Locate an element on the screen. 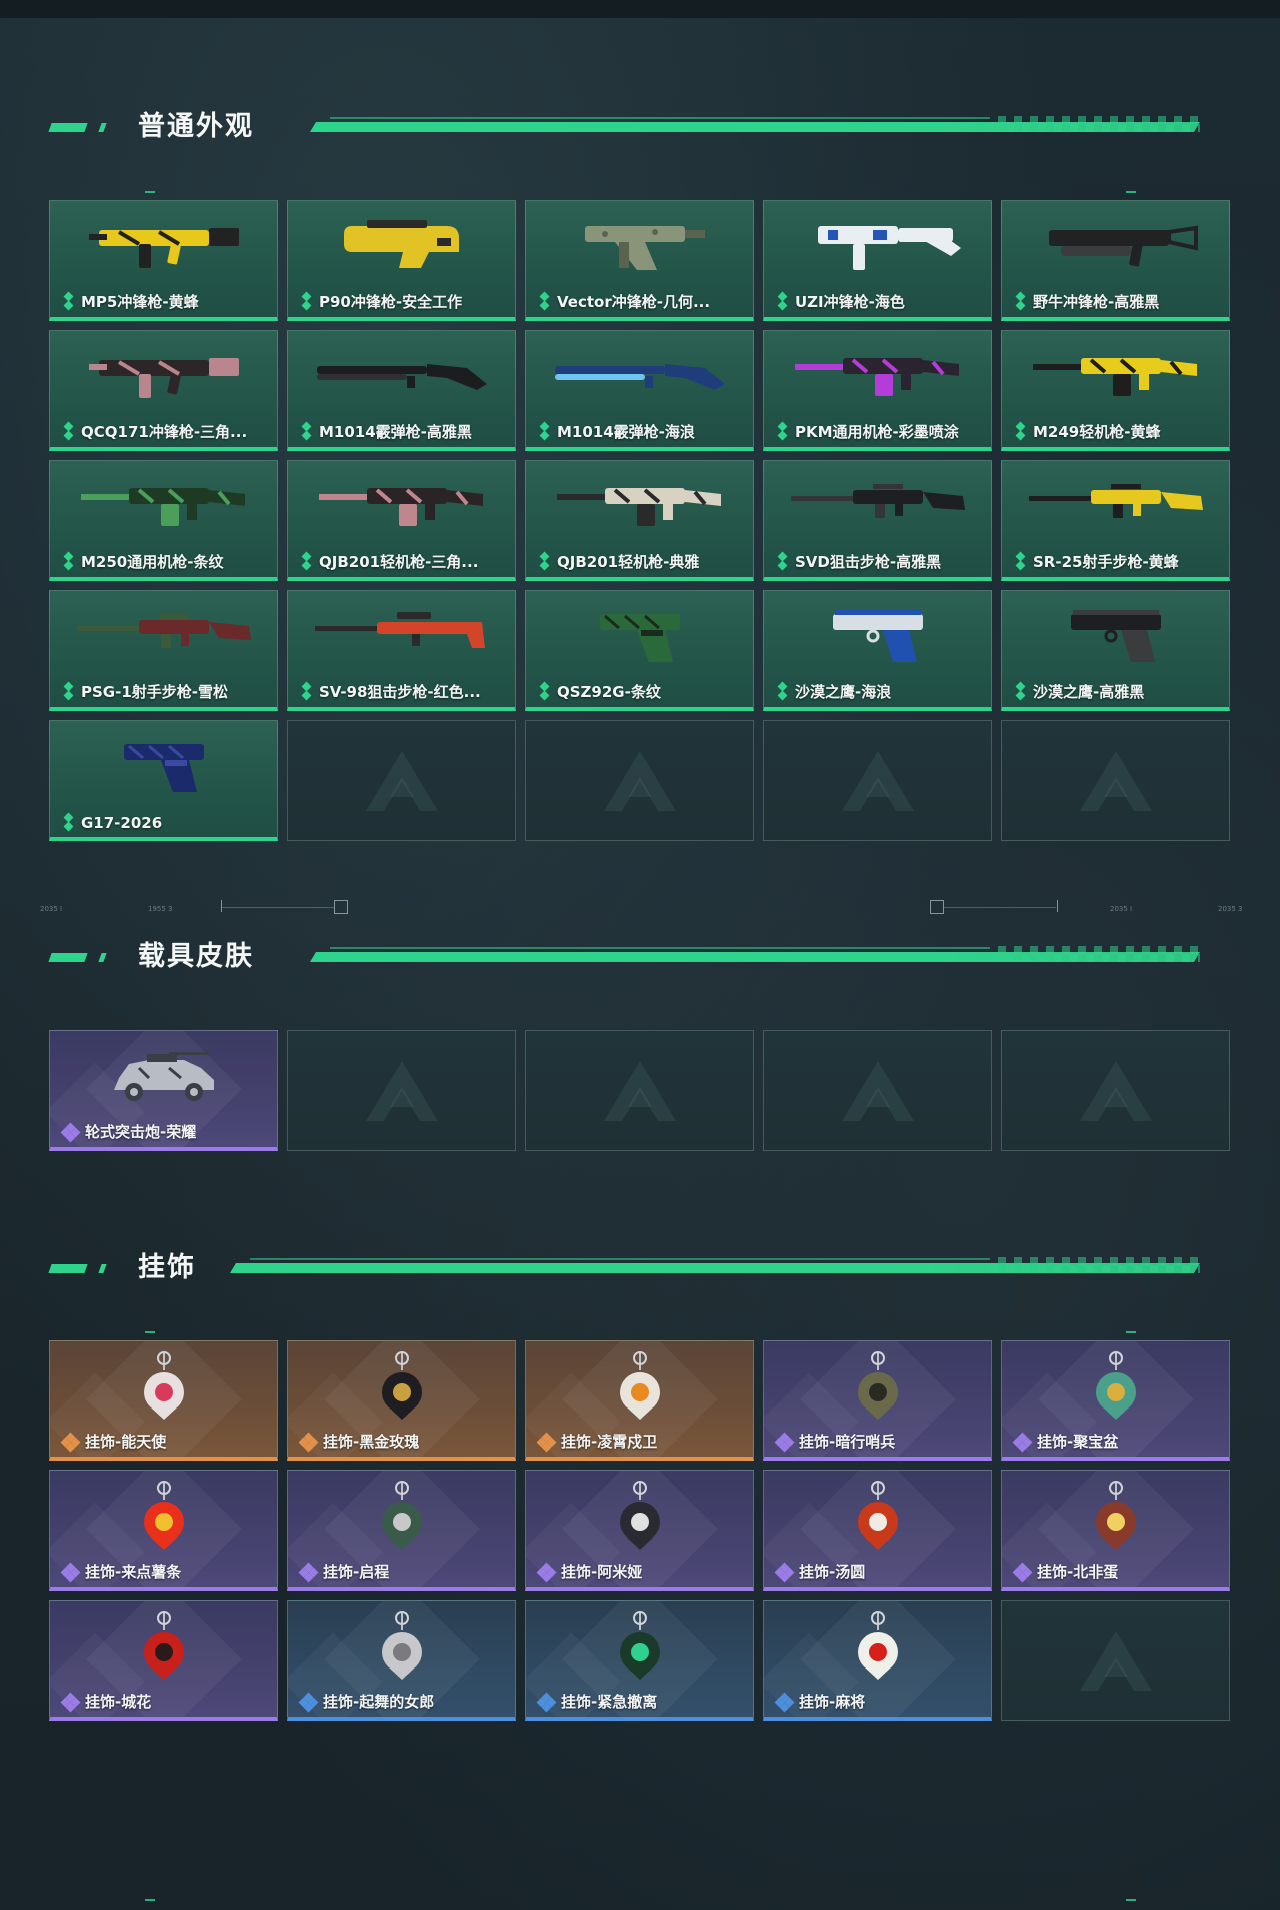  item-card-p90冲锋枪-安全工作: P90冲锋枪-安全工作 is located at coordinates (401, 260).